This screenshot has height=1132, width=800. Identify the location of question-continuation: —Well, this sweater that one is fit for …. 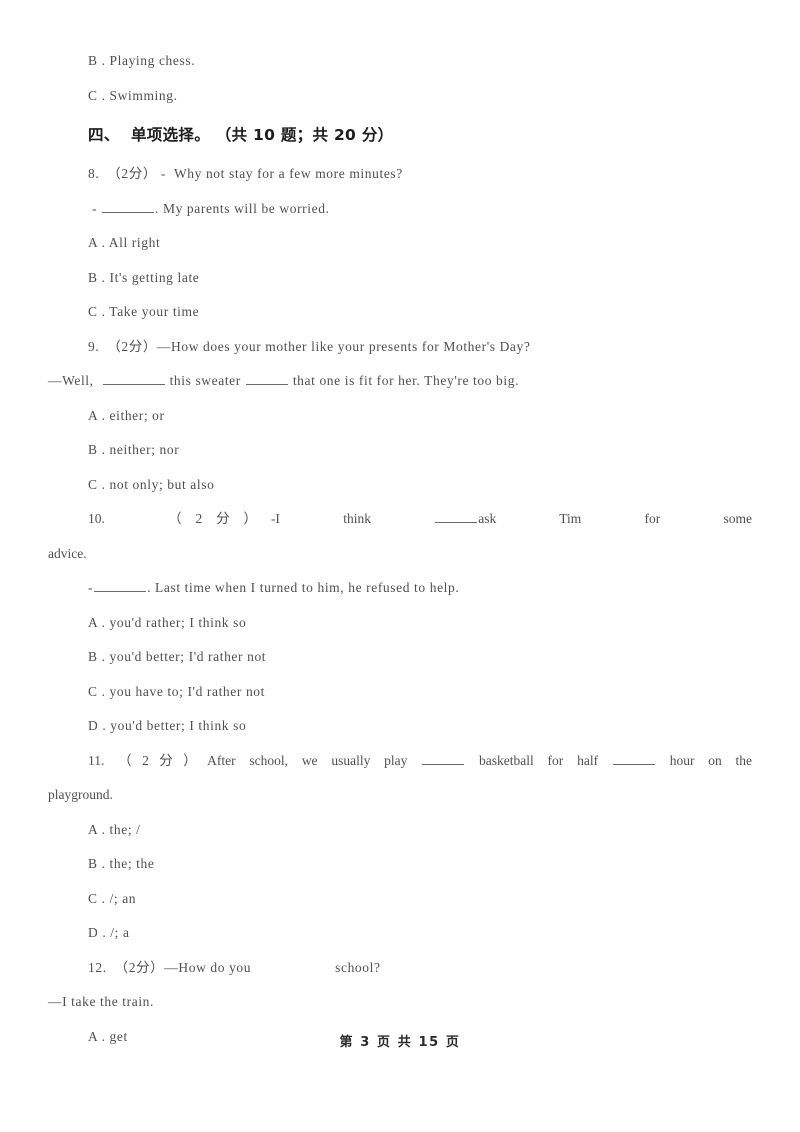
(400, 381).